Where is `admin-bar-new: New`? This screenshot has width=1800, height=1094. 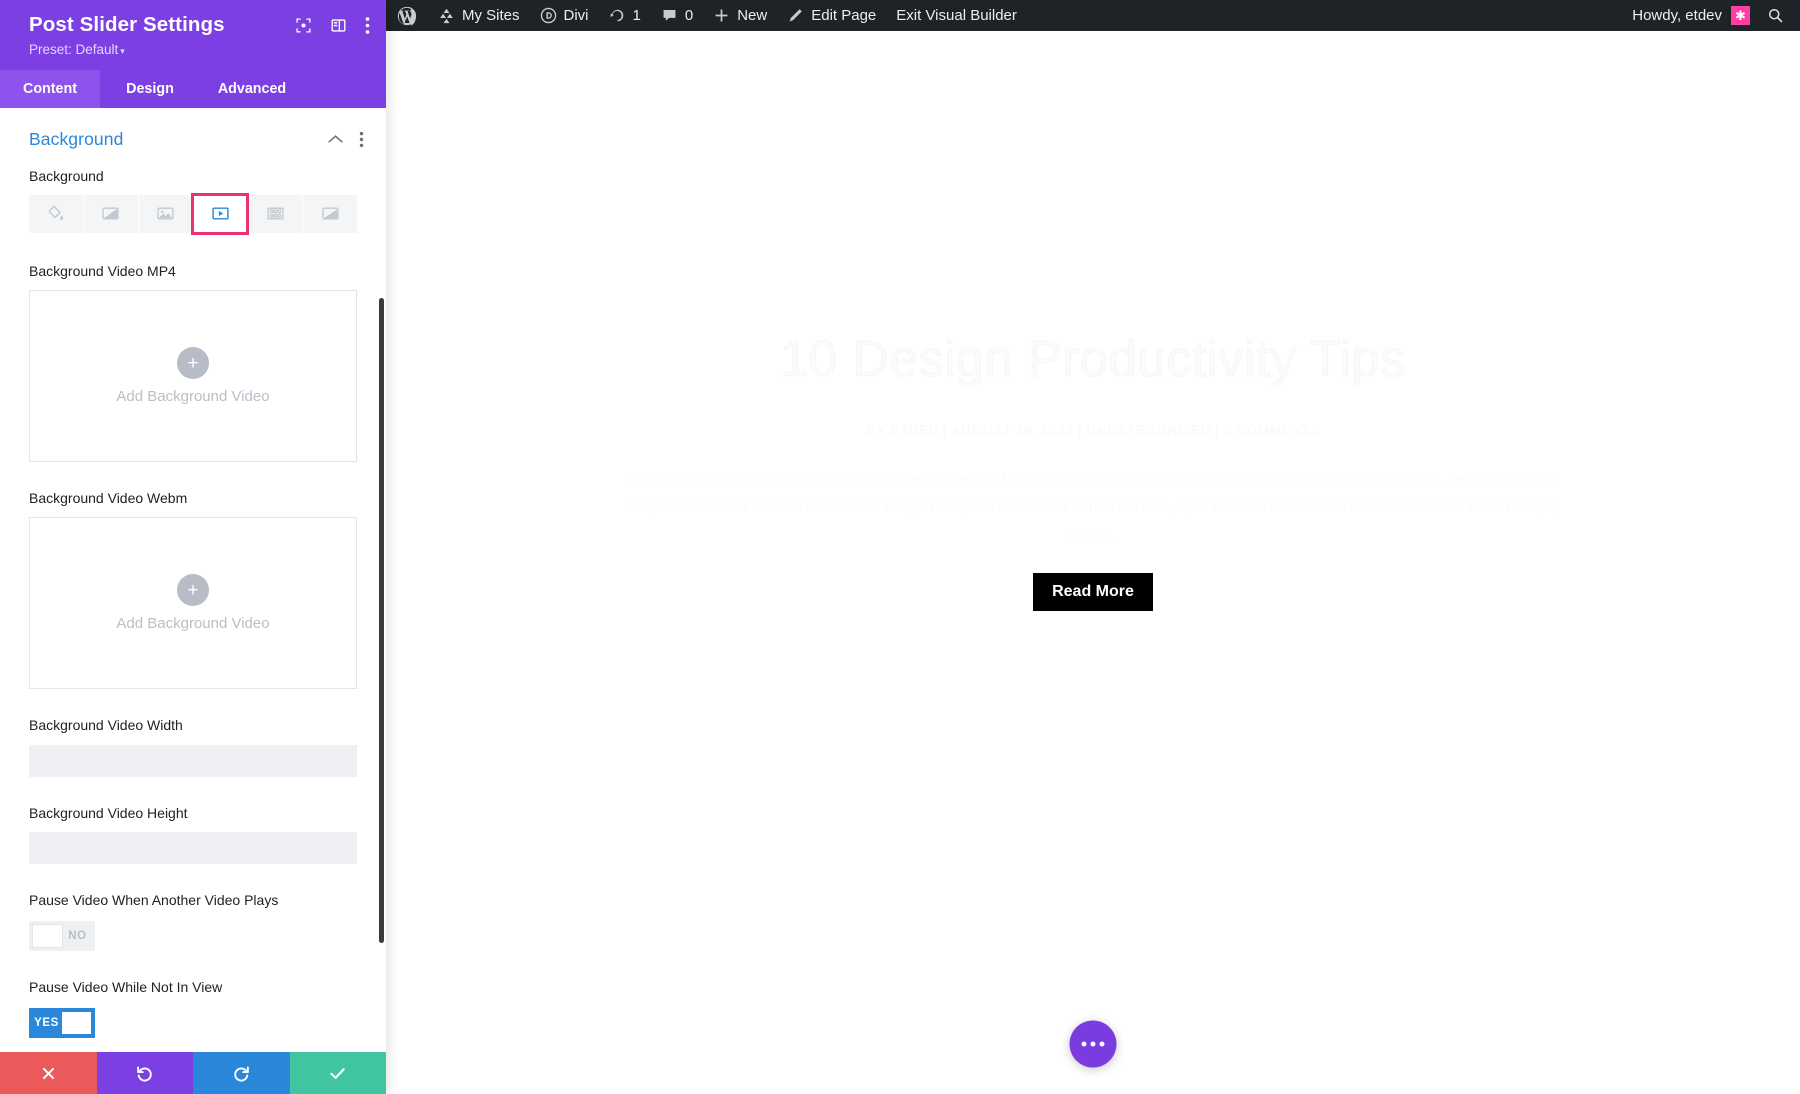
admin-bar-new: New is located at coordinates (740, 15).